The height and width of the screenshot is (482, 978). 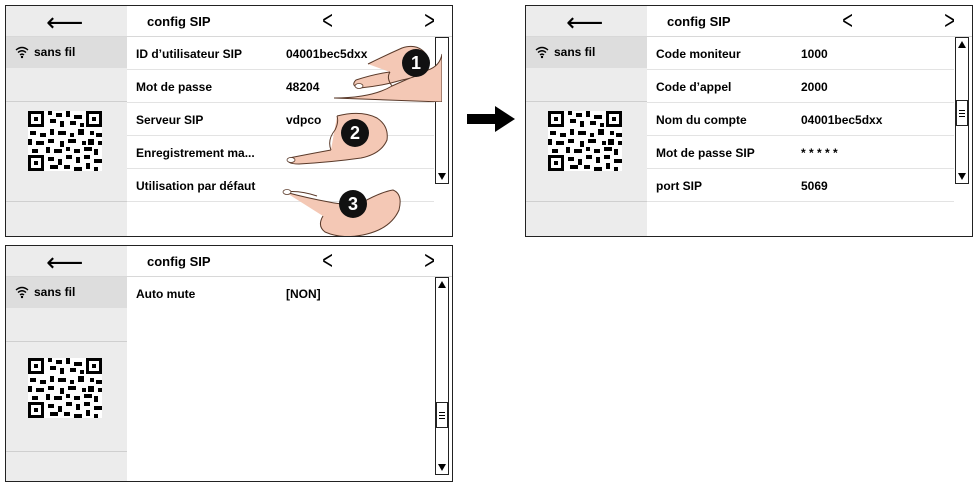 What do you see at coordinates (814, 54) in the screenshot?
I see `setting-value: 1000` at bounding box center [814, 54].